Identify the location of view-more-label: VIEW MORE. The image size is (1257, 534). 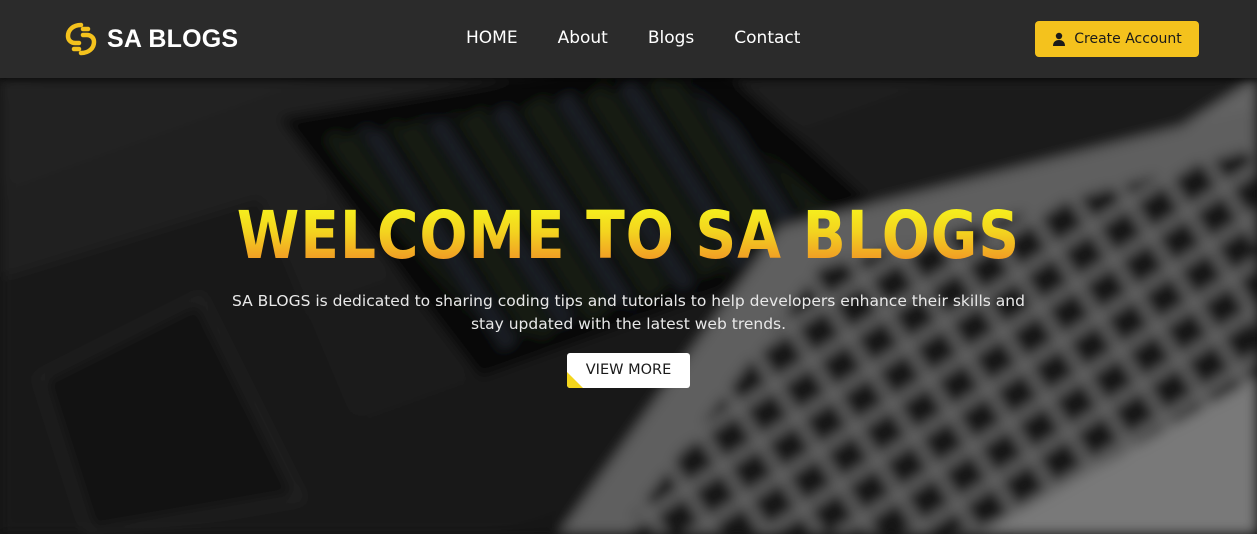
(628, 370).